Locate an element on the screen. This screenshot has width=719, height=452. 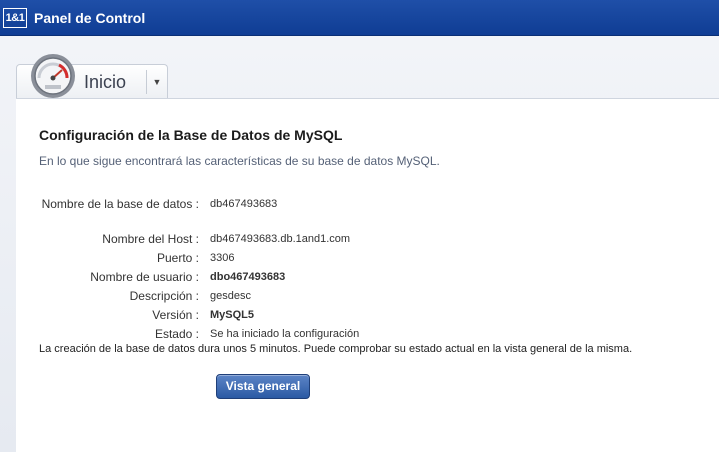
label-puerto: Puerto : is located at coordinates (177, 258).